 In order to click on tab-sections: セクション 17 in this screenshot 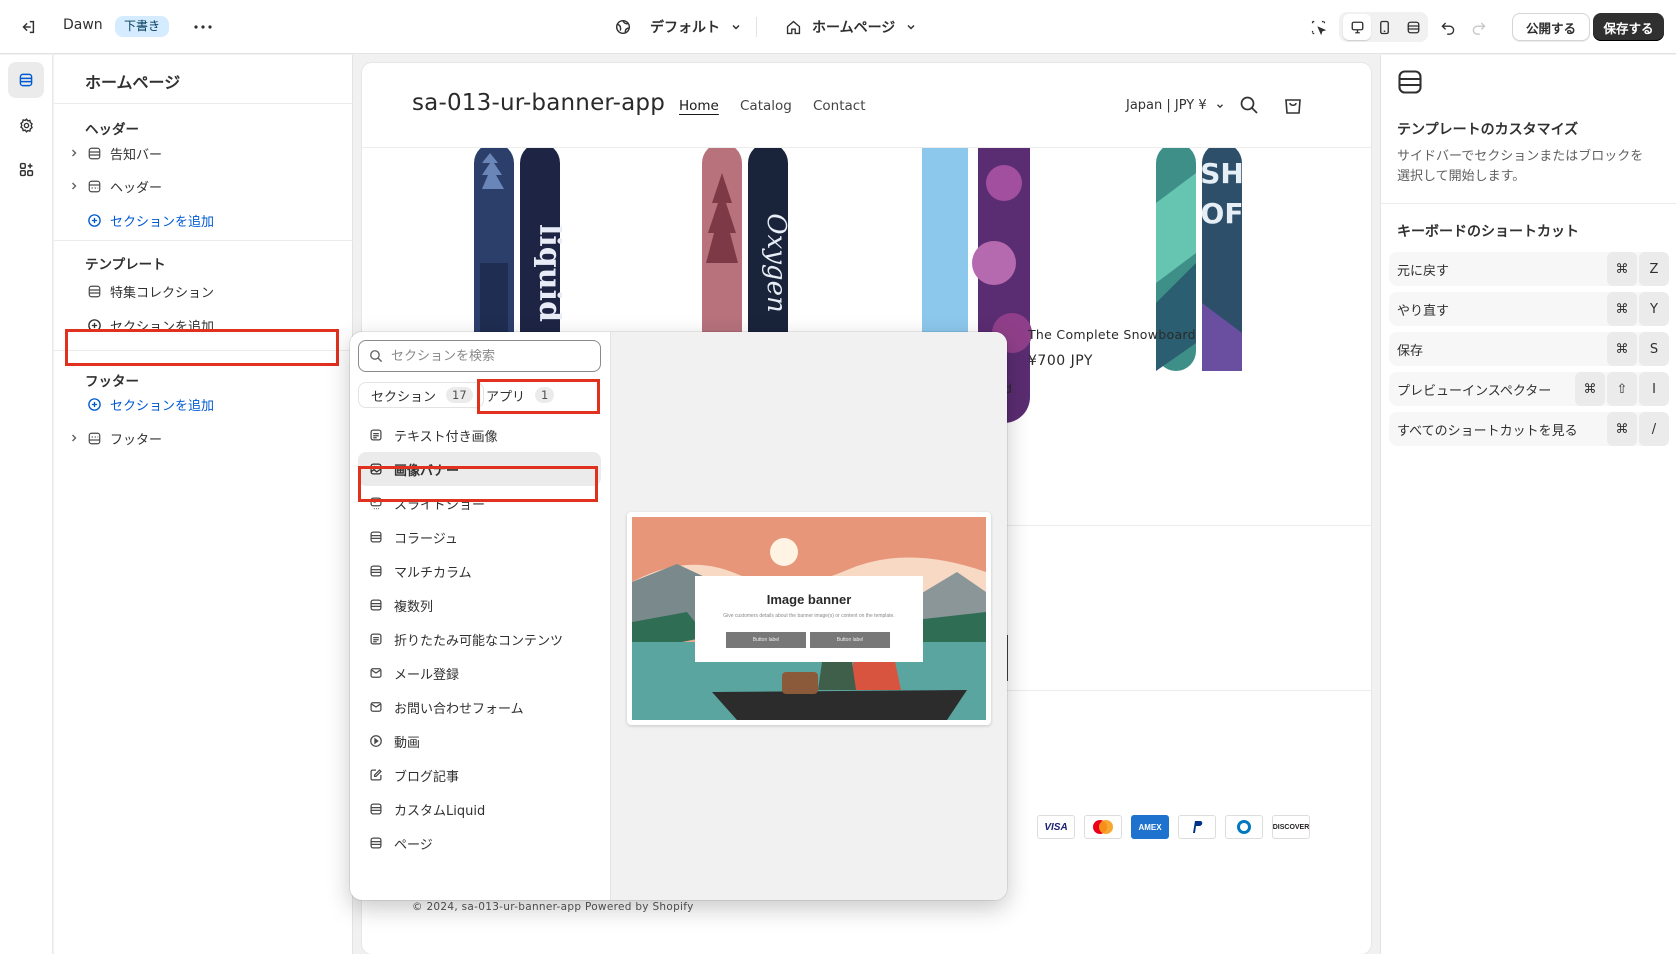, I will do `click(421, 395)`.